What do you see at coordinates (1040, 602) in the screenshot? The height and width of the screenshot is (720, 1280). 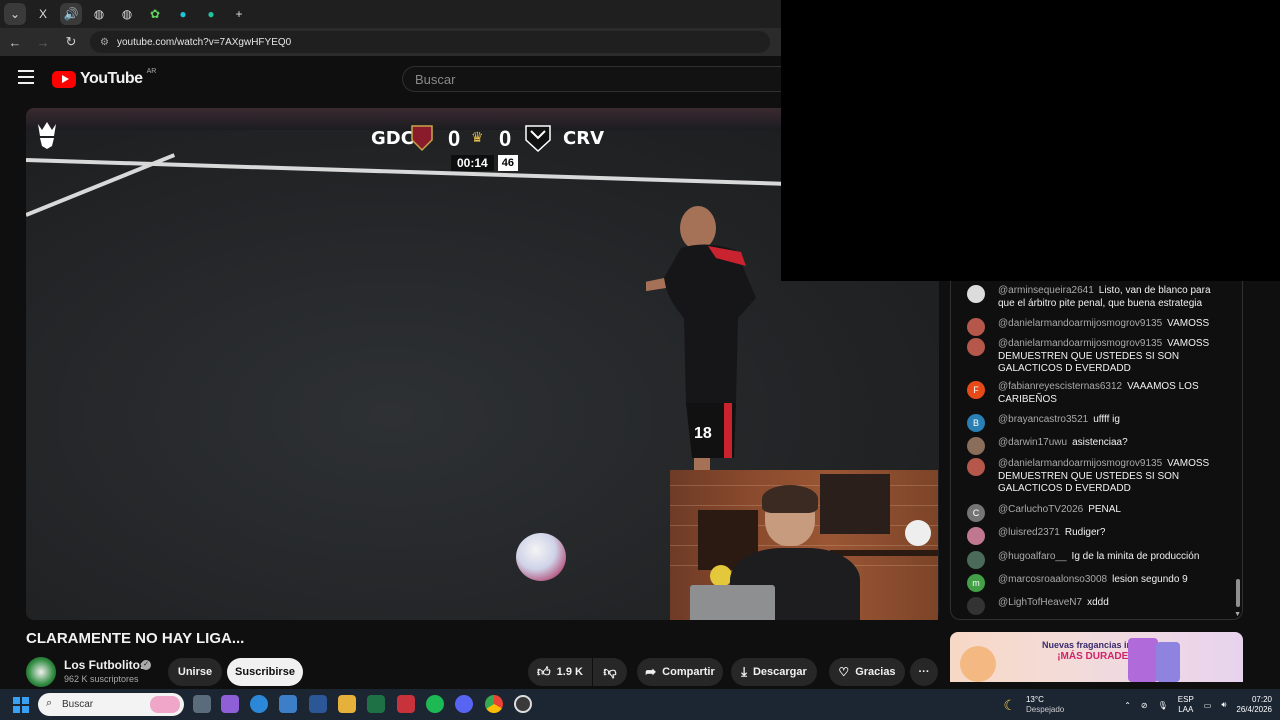 I see `chat-author: @LighTofHeaveN7` at bounding box center [1040, 602].